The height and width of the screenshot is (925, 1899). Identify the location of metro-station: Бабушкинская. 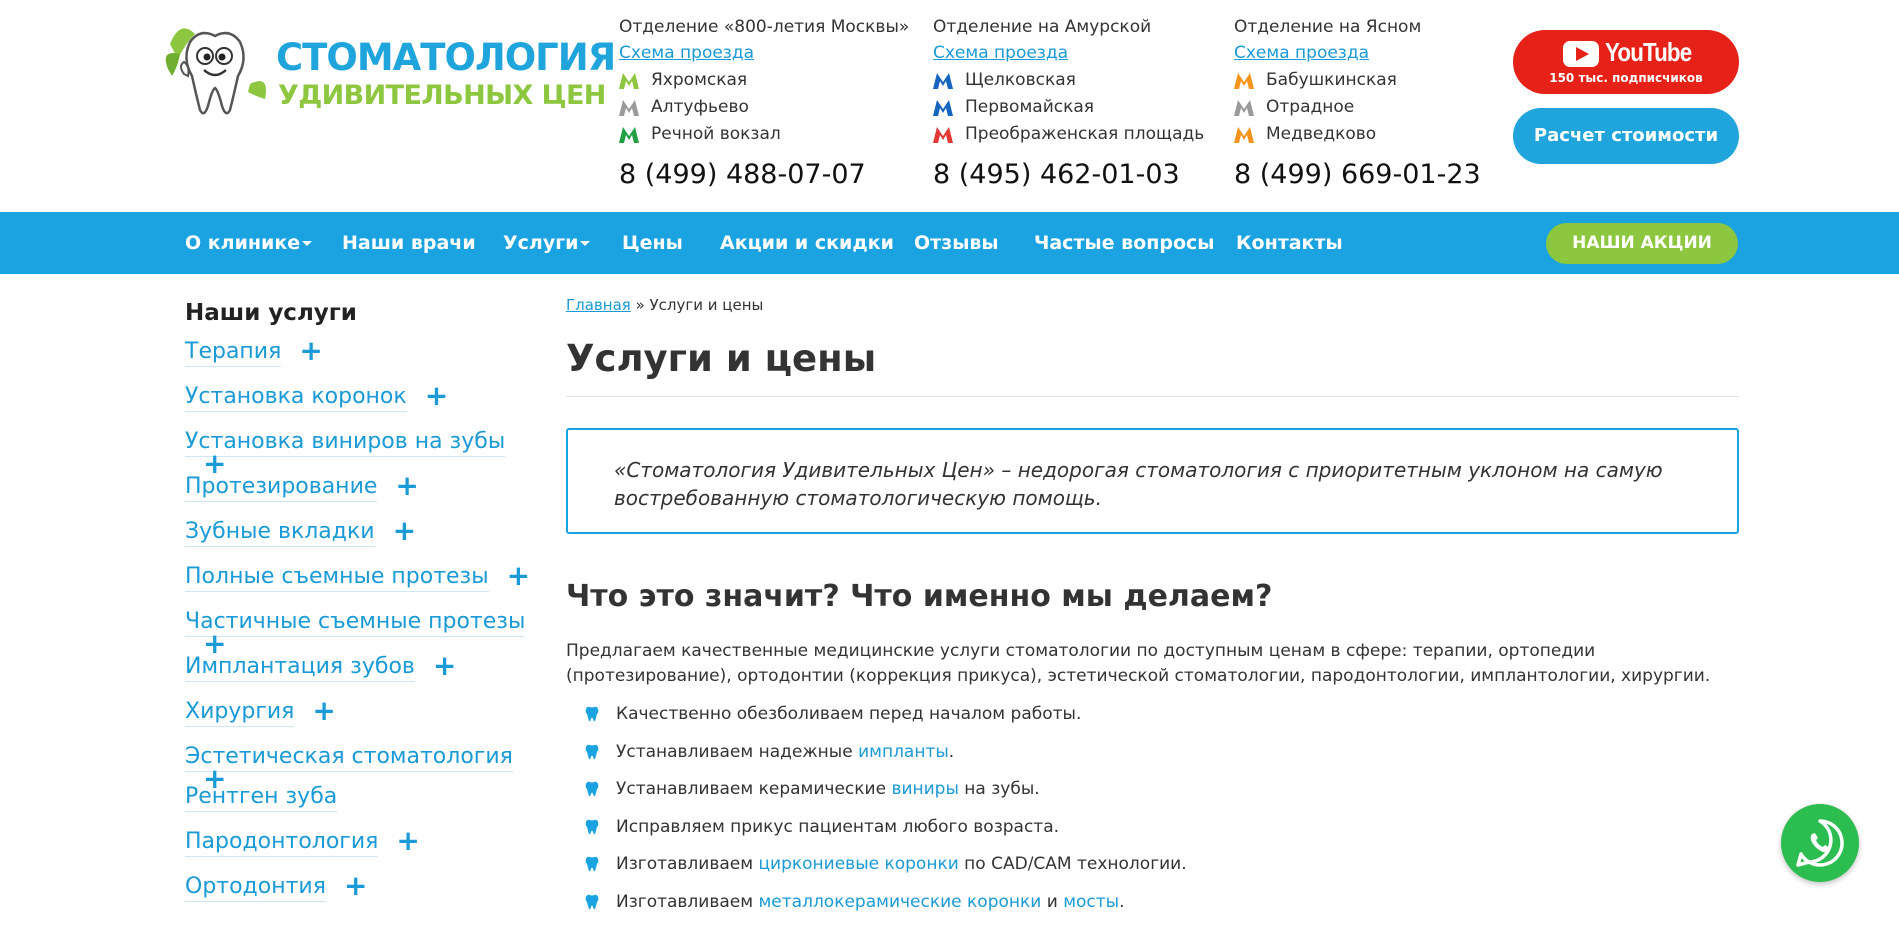
(1357, 80).